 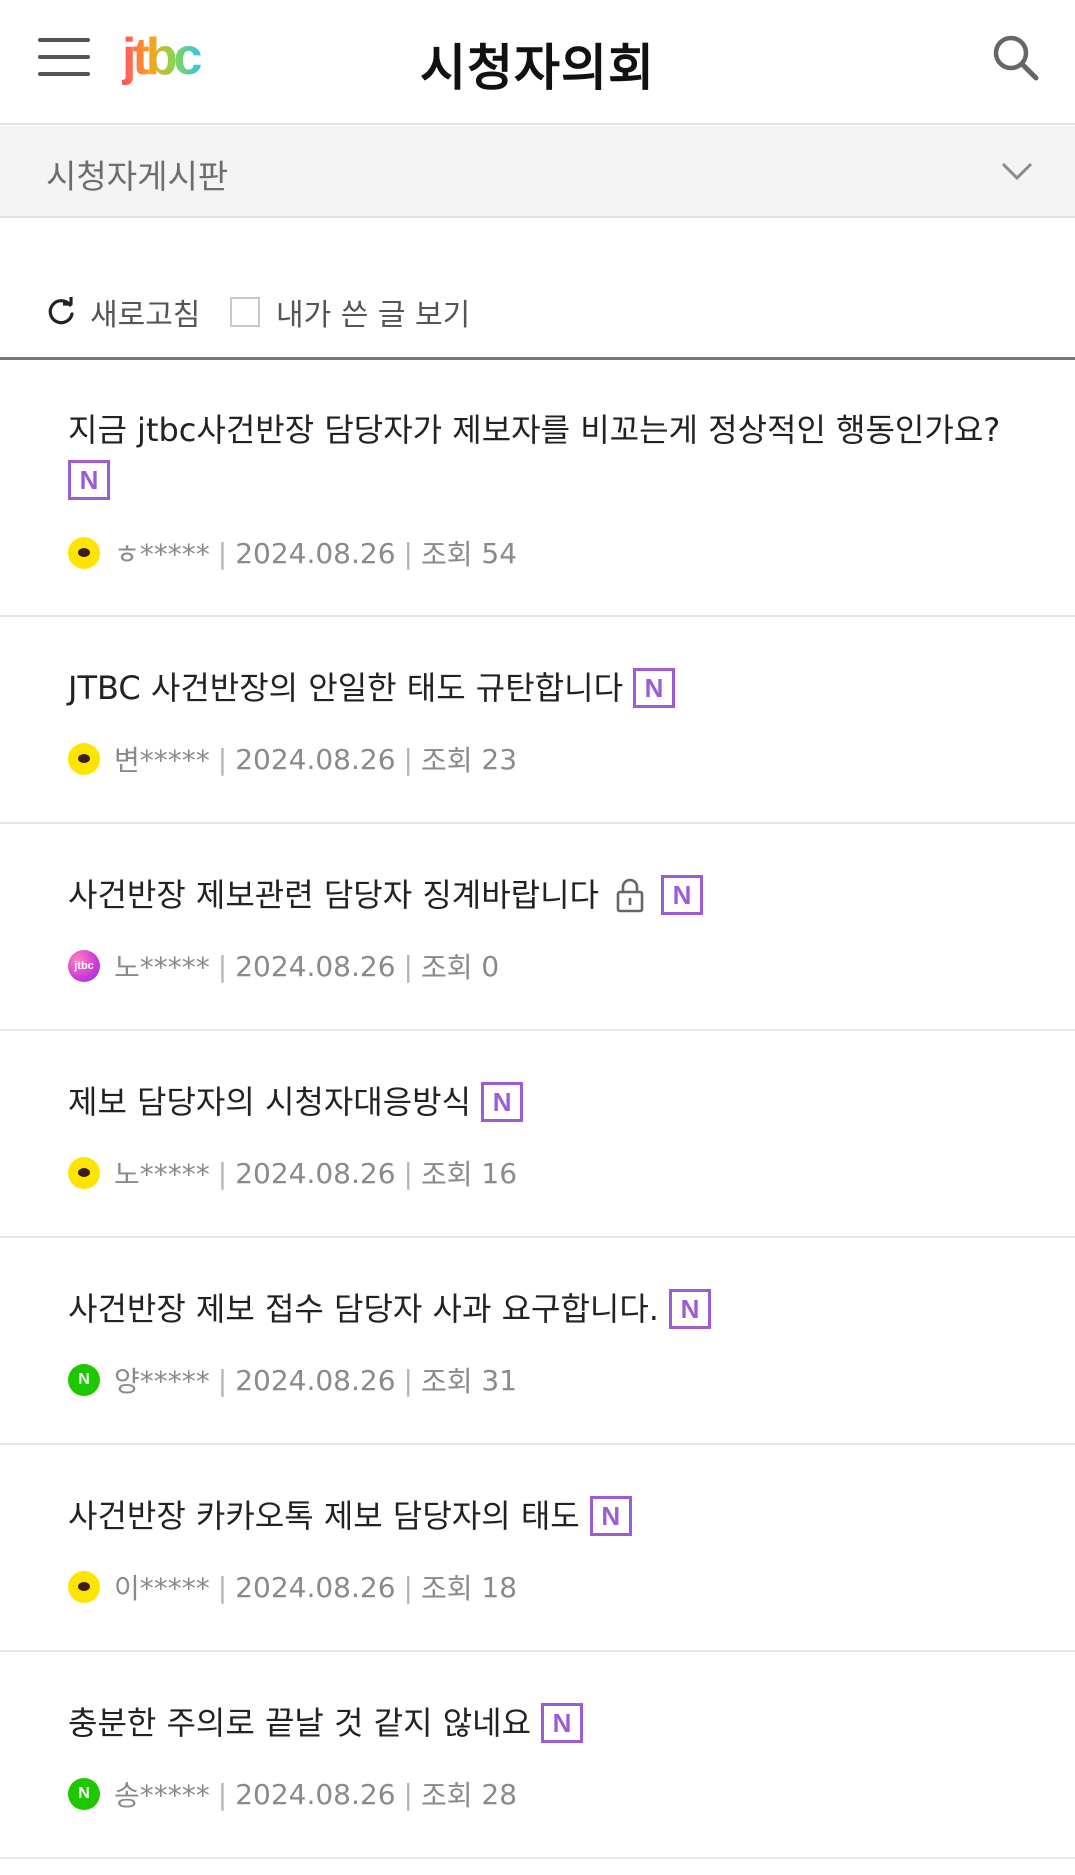 I want to click on post-views: 18, so click(x=499, y=1587).